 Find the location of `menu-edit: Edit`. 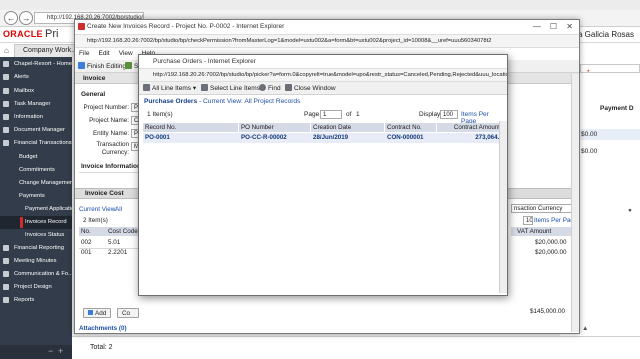

menu-edit: Edit is located at coordinates (103, 53).